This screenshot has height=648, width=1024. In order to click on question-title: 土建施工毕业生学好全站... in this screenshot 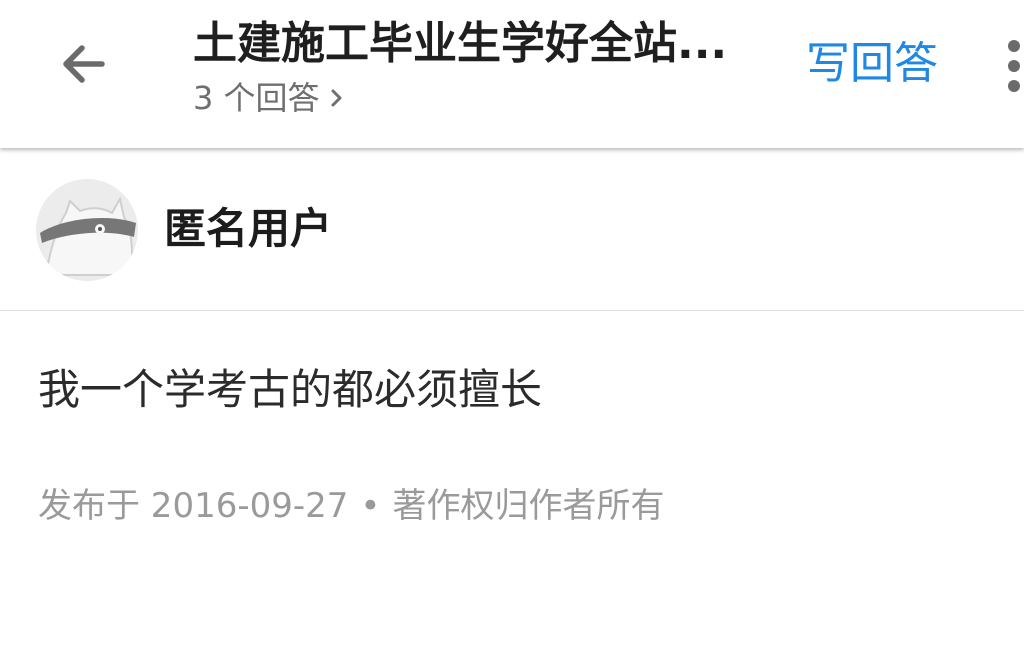, I will do `click(478, 44)`.